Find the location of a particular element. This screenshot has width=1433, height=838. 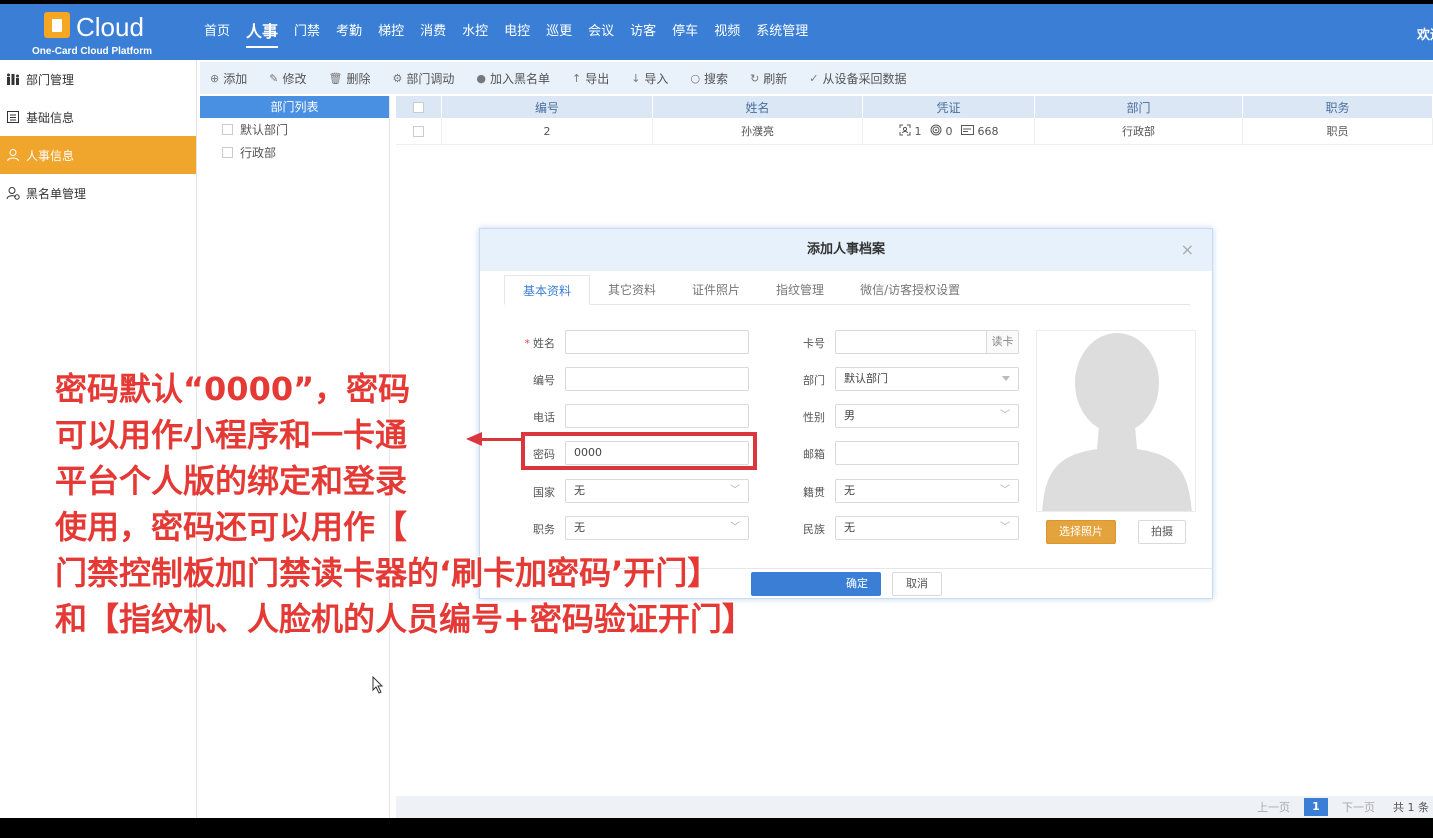

logo-subtitle: One-Card Cloud Platform is located at coordinates (92, 51).